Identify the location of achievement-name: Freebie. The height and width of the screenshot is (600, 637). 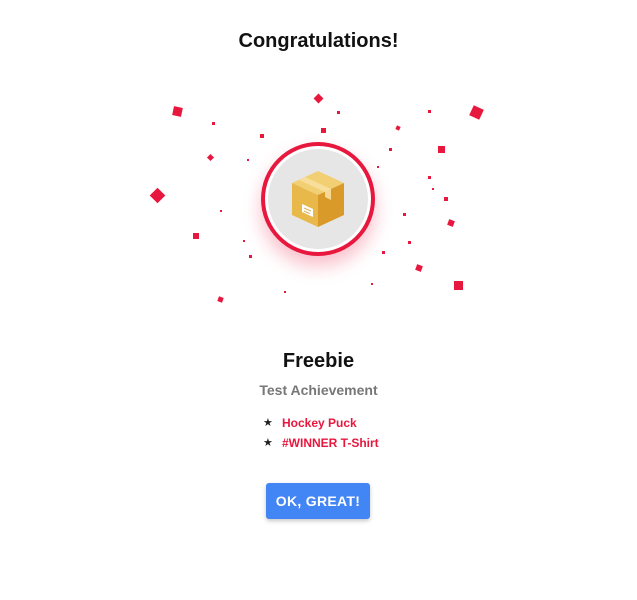
(318, 361).